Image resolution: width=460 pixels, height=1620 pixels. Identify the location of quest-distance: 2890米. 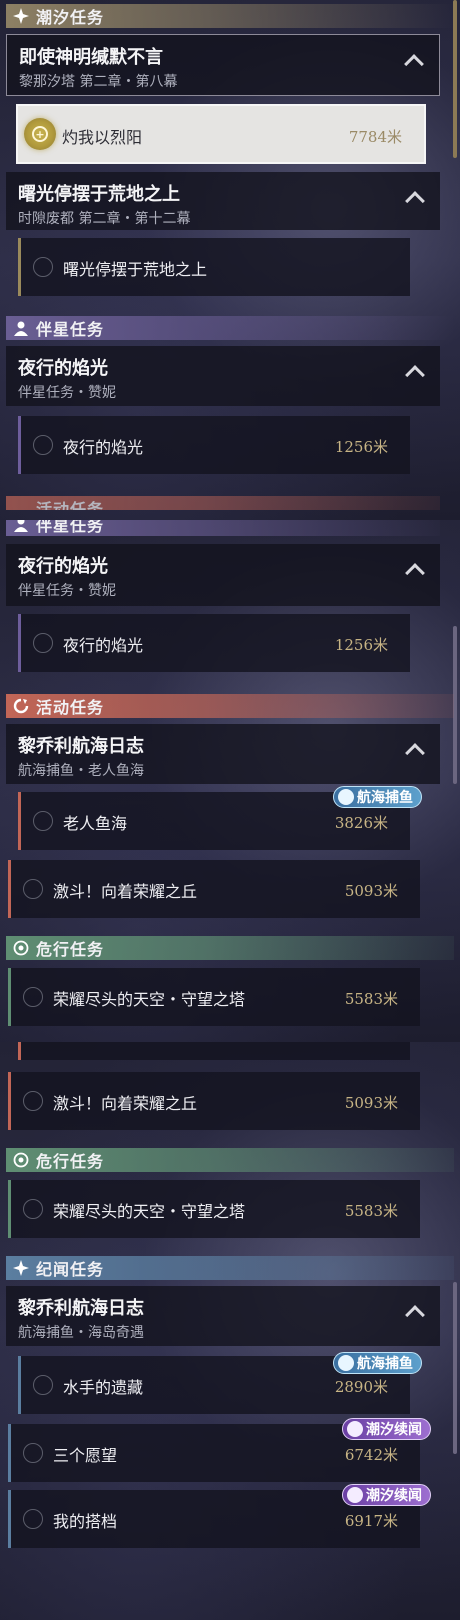
(361, 1387).